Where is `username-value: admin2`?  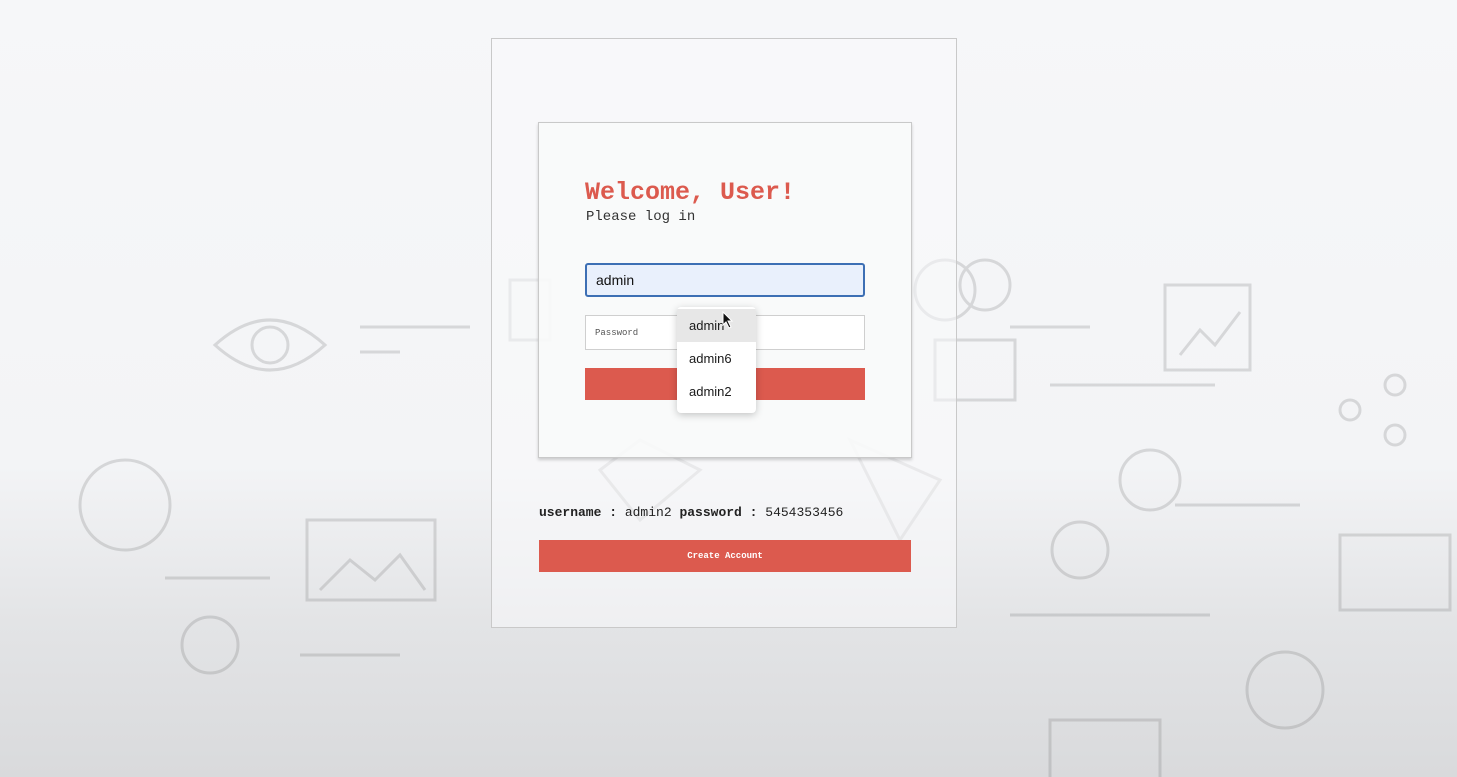 username-value: admin2 is located at coordinates (648, 512).